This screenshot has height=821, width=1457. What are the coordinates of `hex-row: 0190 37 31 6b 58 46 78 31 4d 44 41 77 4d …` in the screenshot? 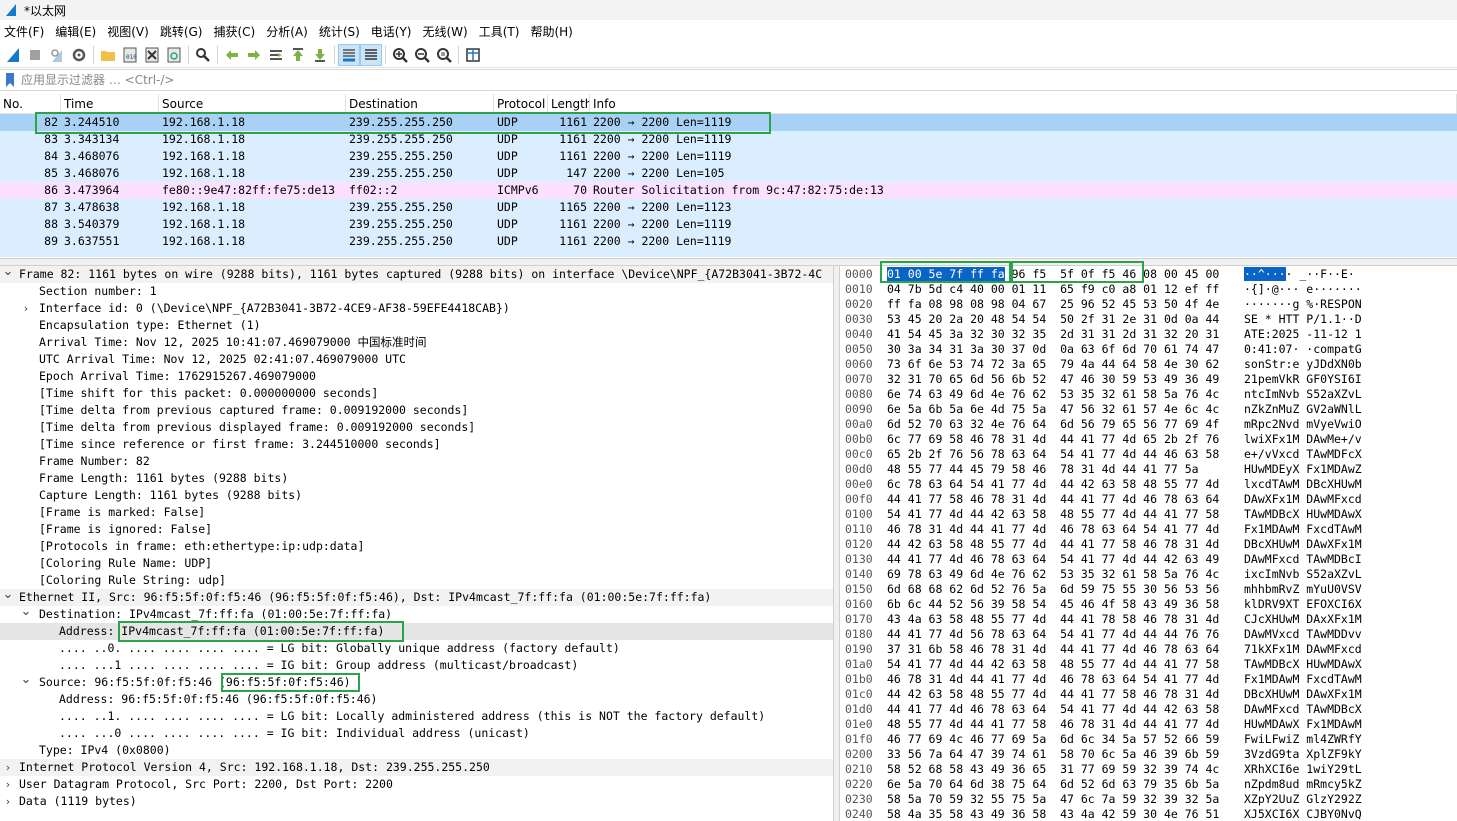 It's located at (1148, 649).